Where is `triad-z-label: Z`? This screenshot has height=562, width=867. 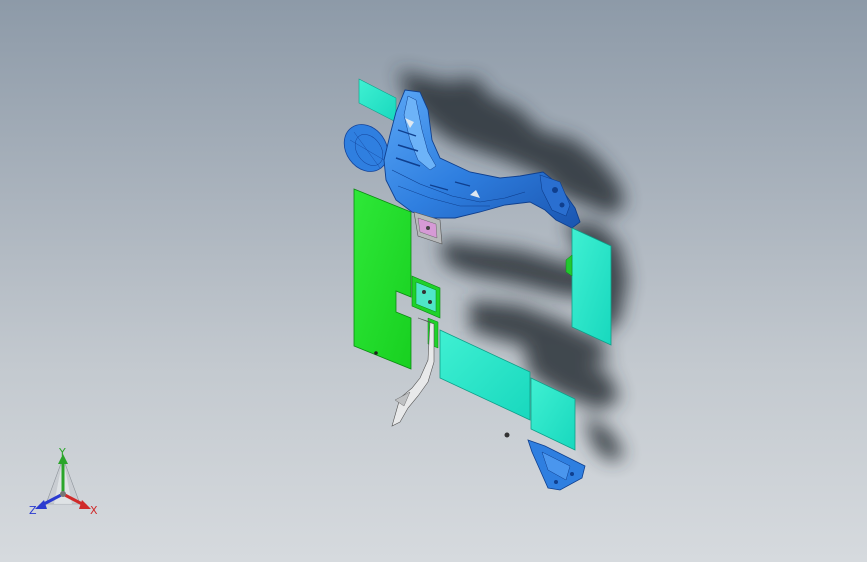 triad-z-label: Z is located at coordinates (33, 510).